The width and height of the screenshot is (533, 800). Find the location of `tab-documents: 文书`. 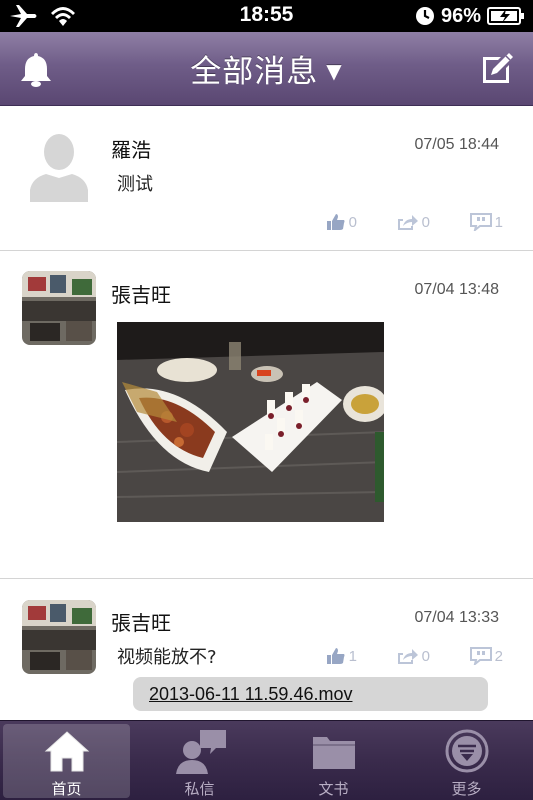

tab-documents: 文书 is located at coordinates (333, 761).